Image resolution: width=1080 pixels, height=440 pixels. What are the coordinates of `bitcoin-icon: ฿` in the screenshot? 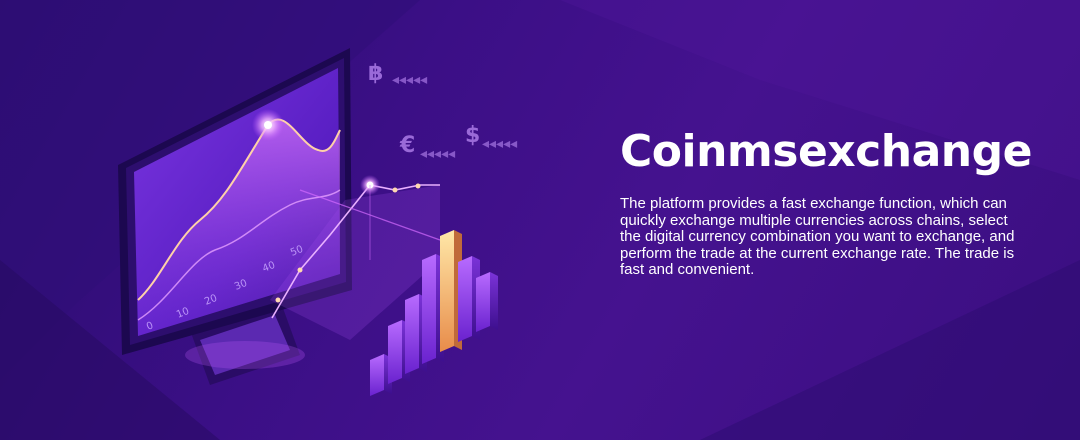 It's located at (375, 73).